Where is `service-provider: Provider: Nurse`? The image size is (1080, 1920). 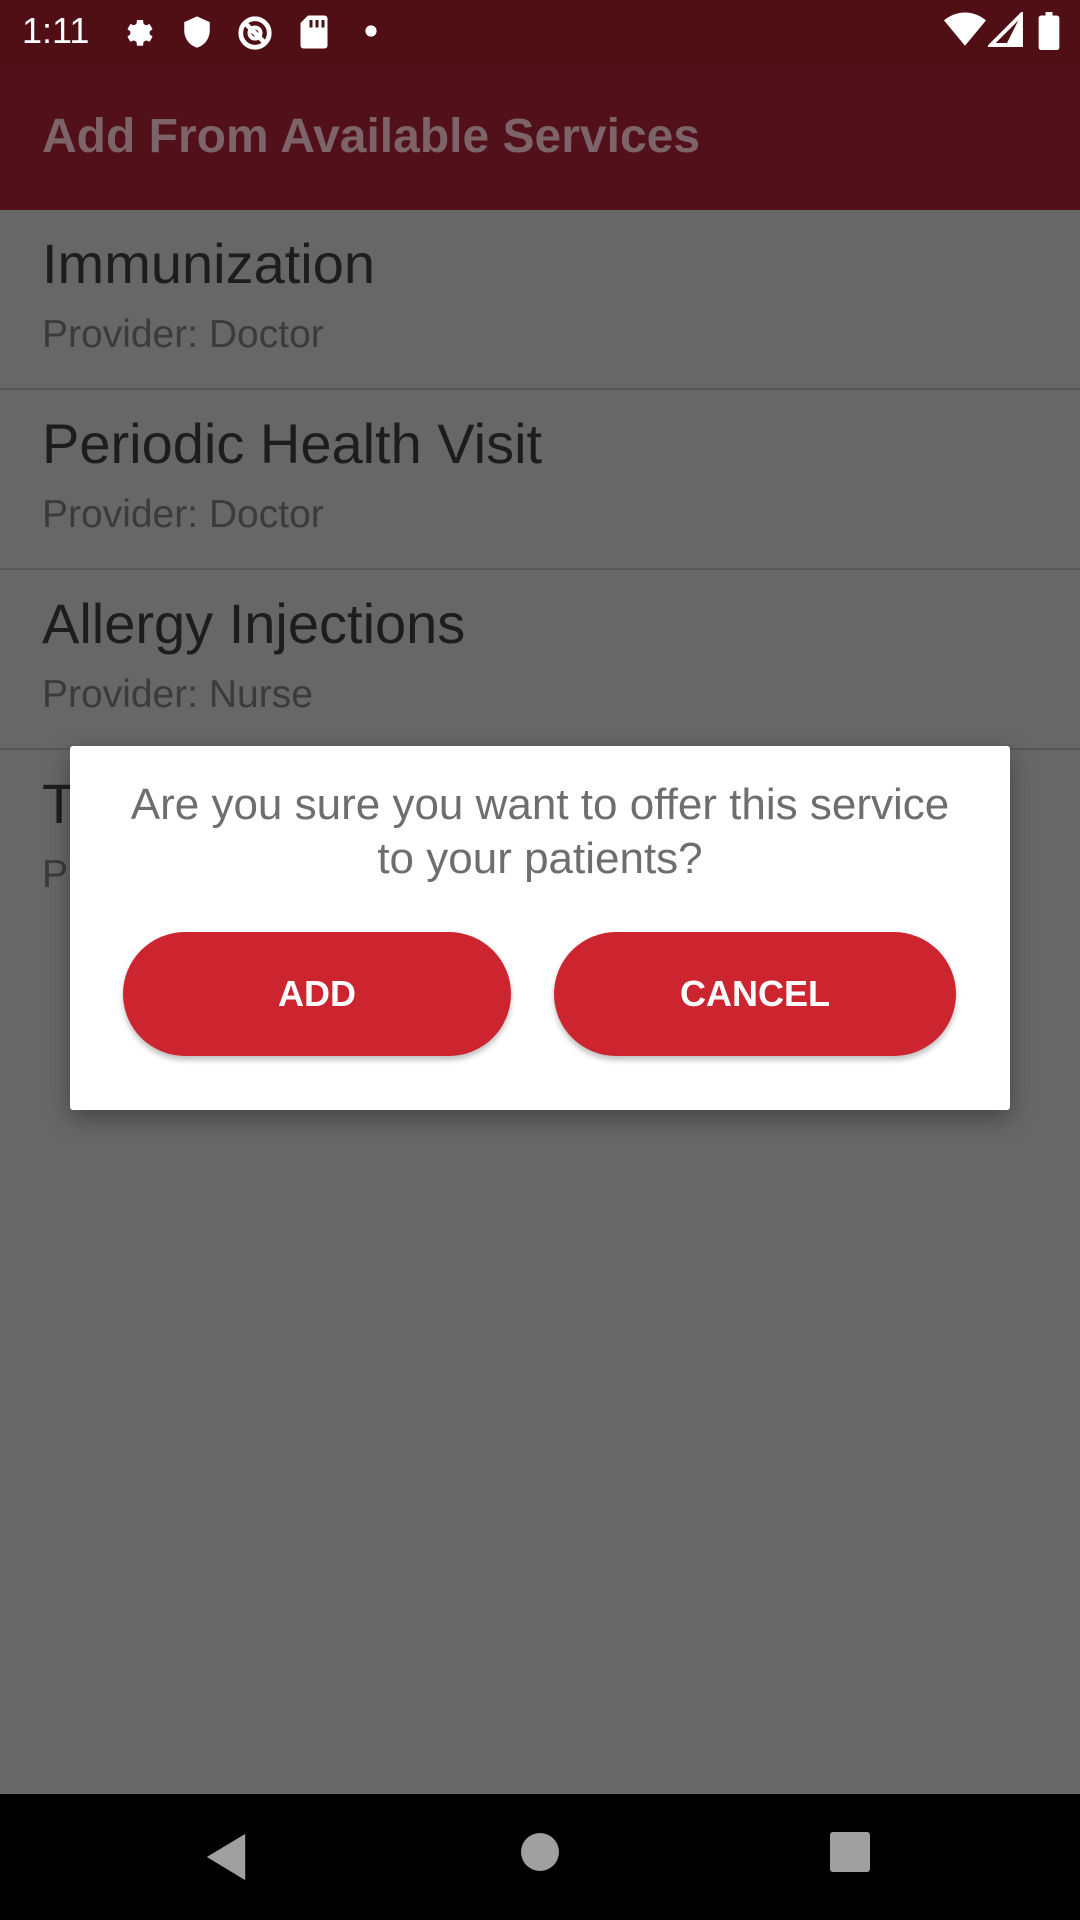
service-provider: Provider: Nurse is located at coordinates (177, 694).